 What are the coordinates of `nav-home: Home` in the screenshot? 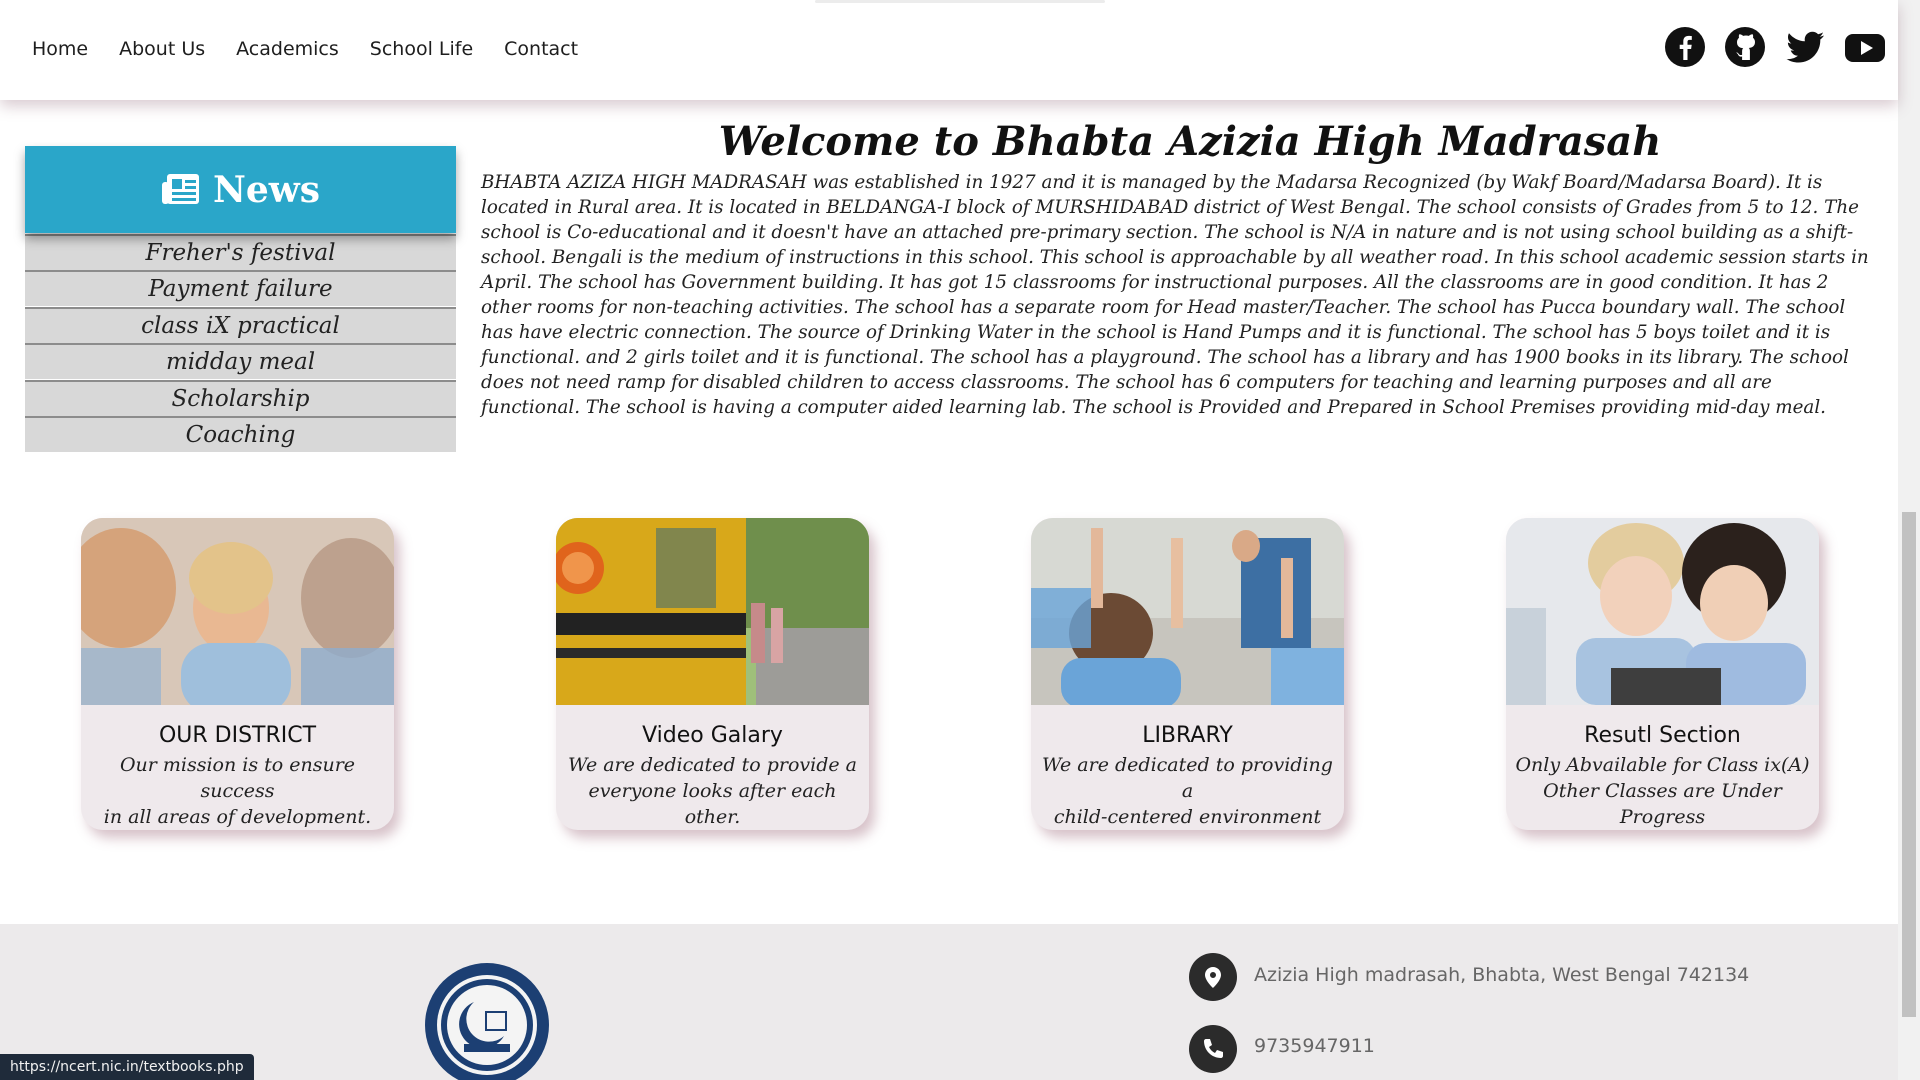 It's located at (60, 49).